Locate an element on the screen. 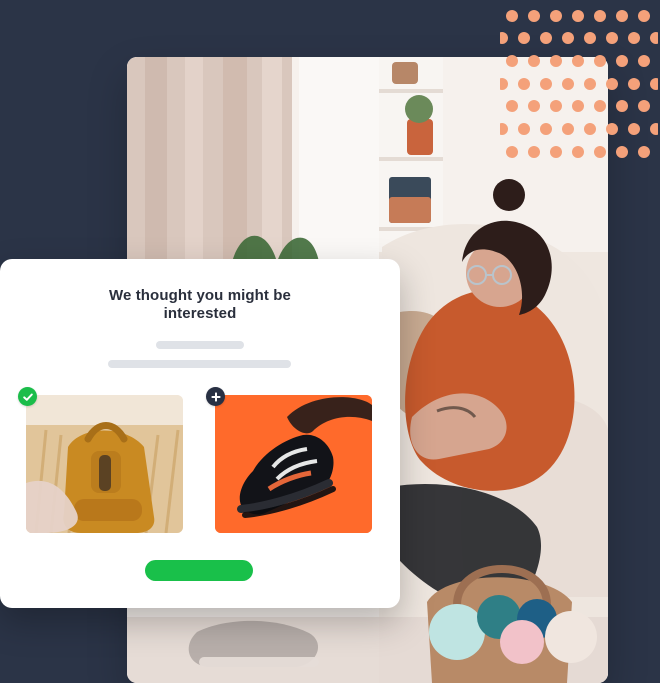 The width and height of the screenshot is (660, 683). backpack-image is located at coordinates (104, 464).